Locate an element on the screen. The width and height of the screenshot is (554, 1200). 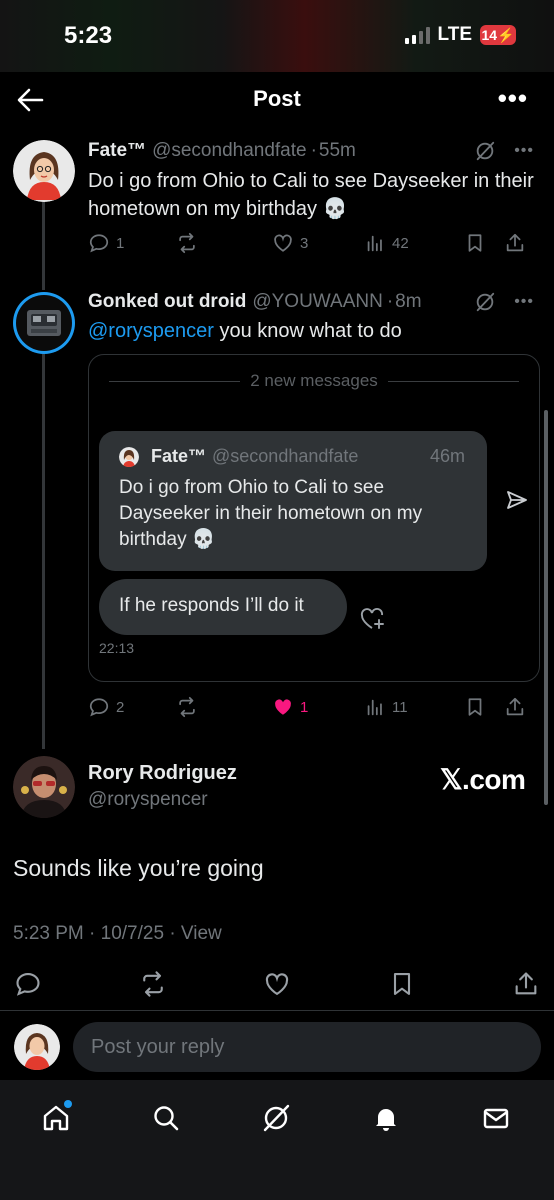
author-name: Rory Rodriguez is located at coordinates (162, 773).